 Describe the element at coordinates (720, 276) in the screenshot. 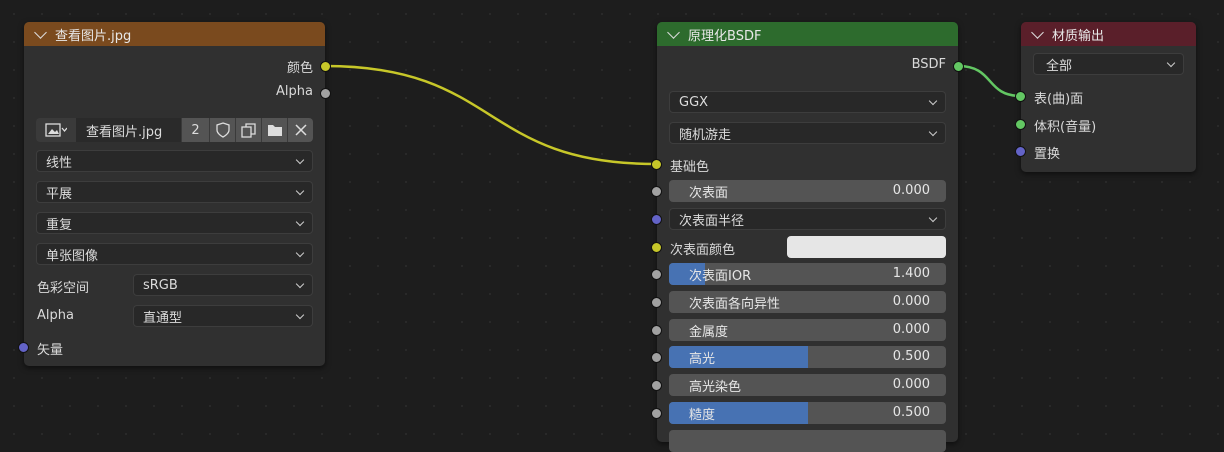

I see `subsurface-ior-label: 次表面IOR` at that location.